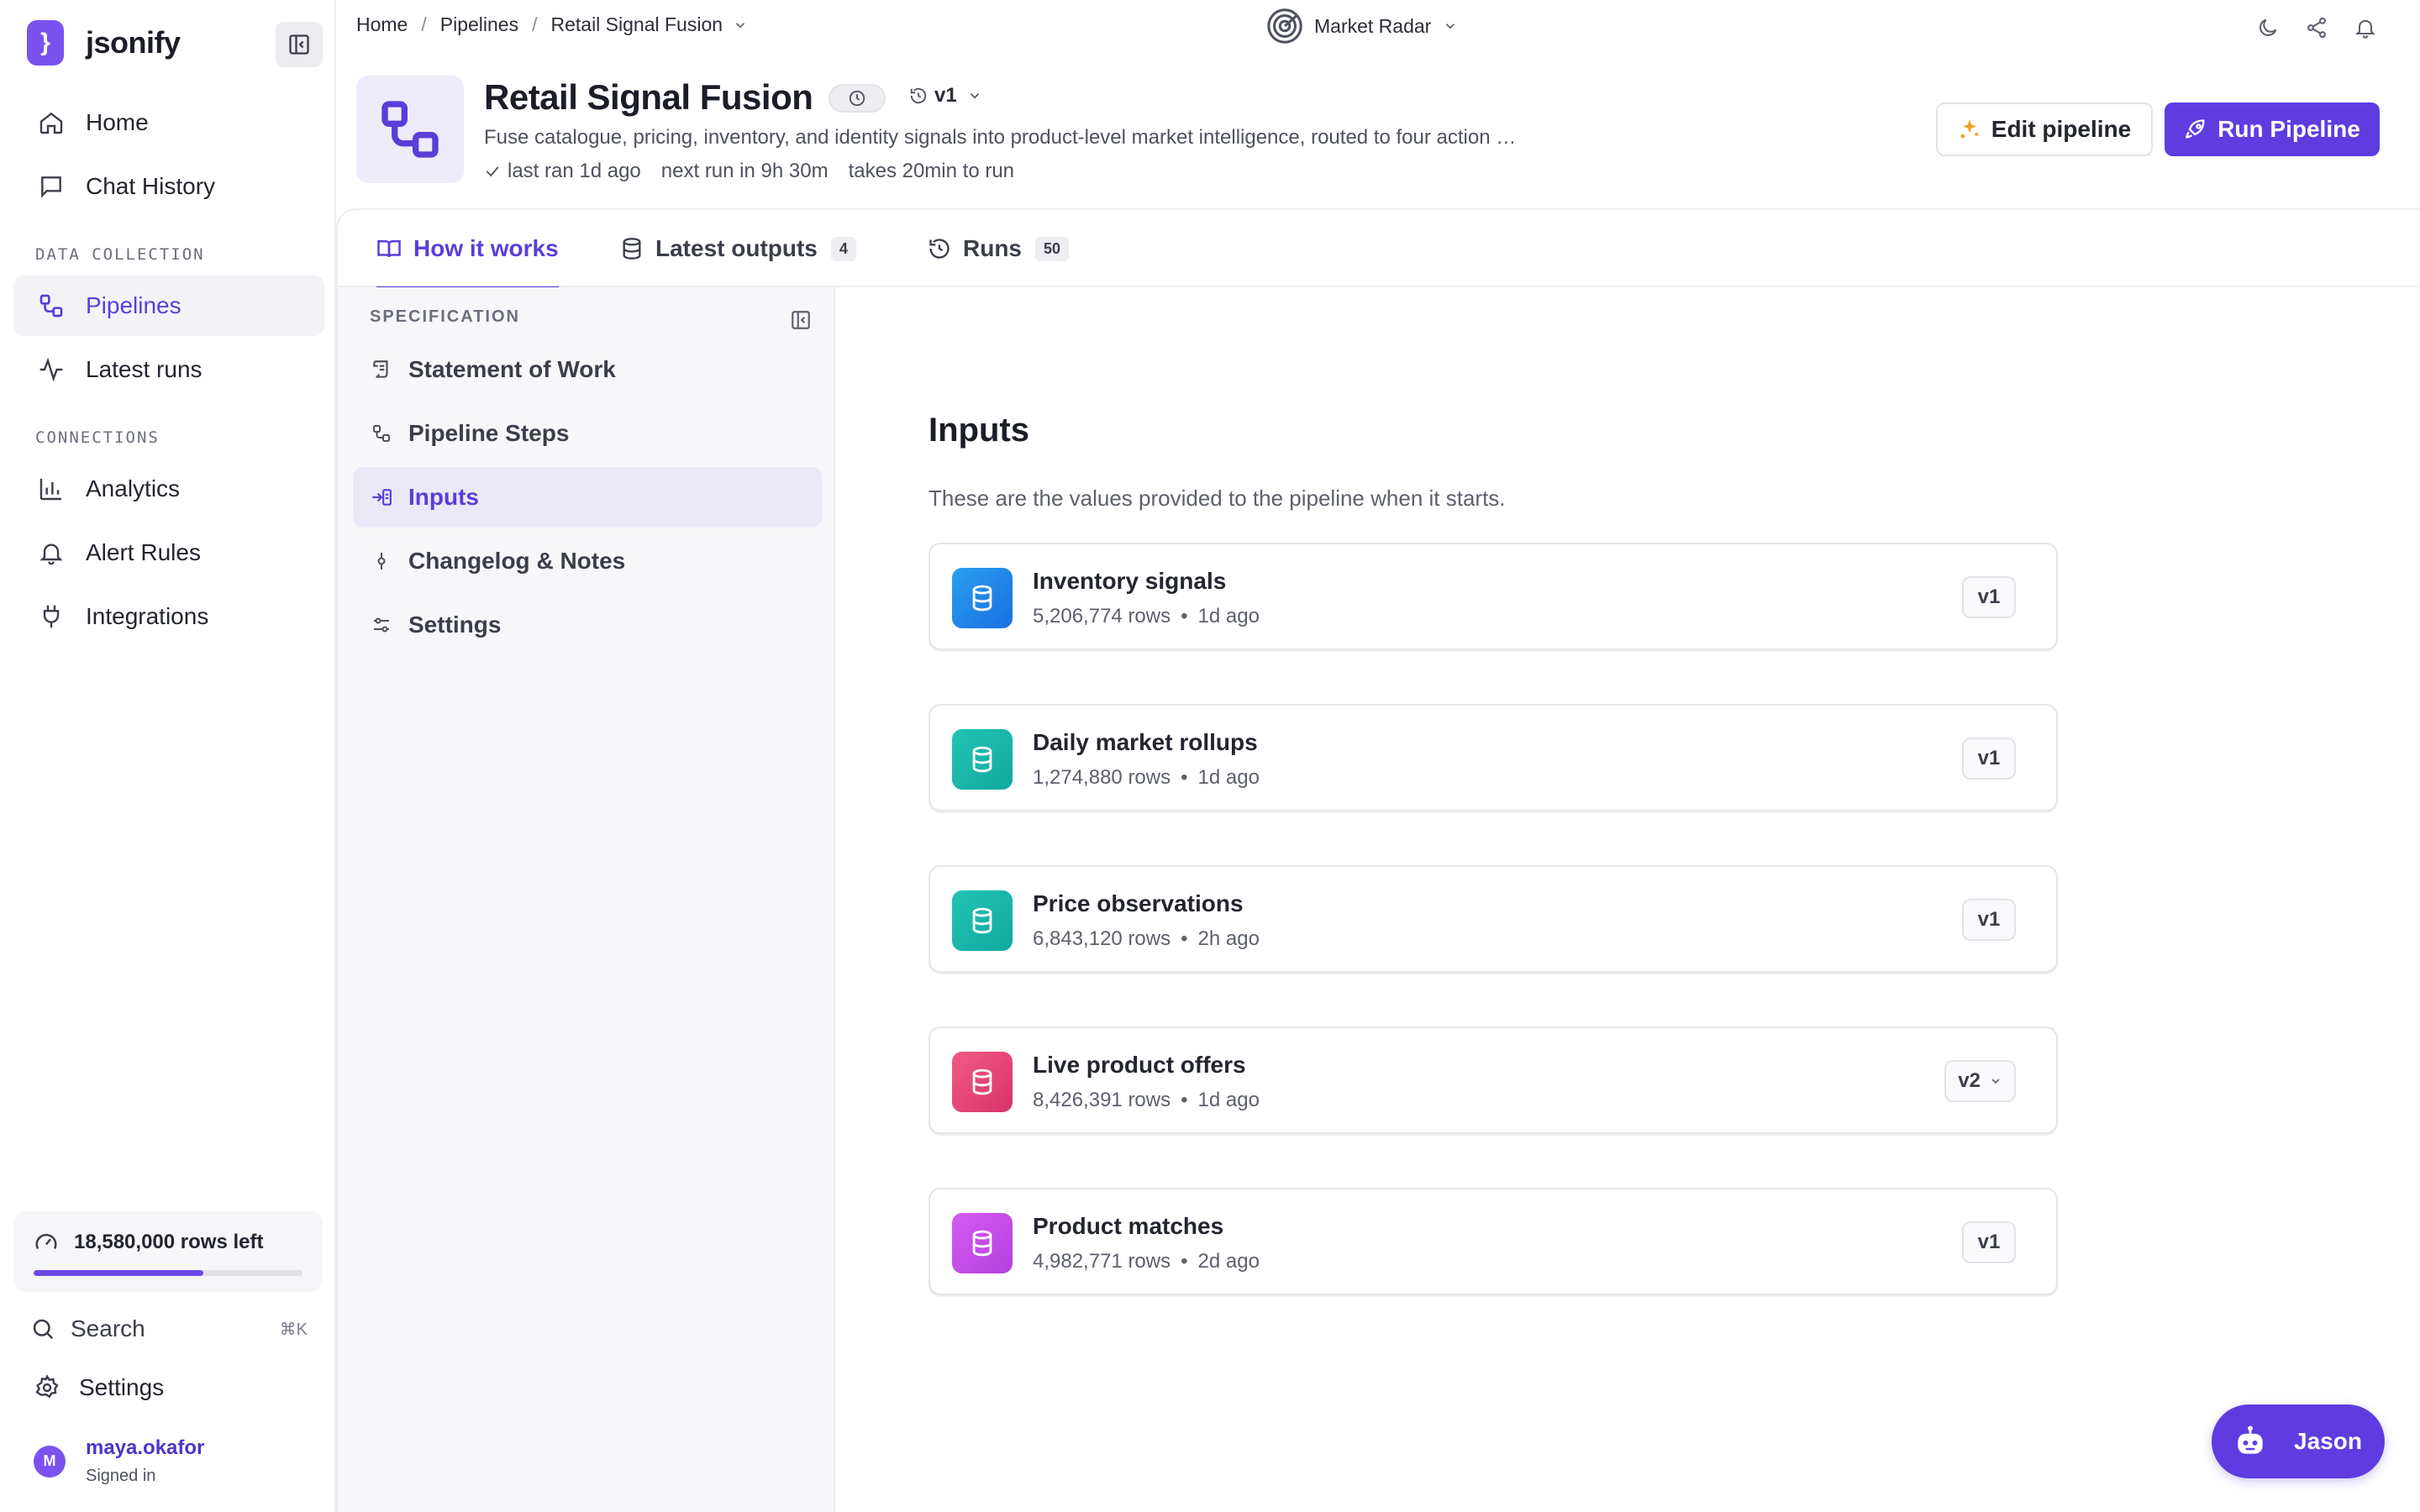 The height and width of the screenshot is (1512, 2420). I want to click on edit-pipeline-button: Edit pipeline, so click(2044, 129).